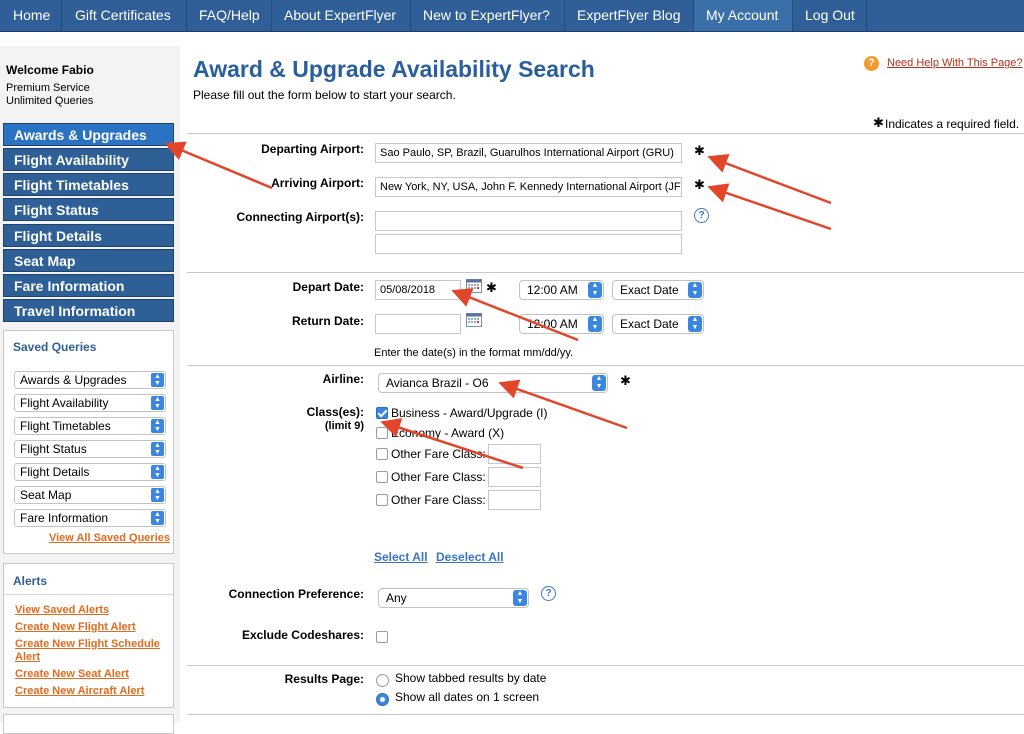  I want to click on arrow-departing, so click(769, 179).